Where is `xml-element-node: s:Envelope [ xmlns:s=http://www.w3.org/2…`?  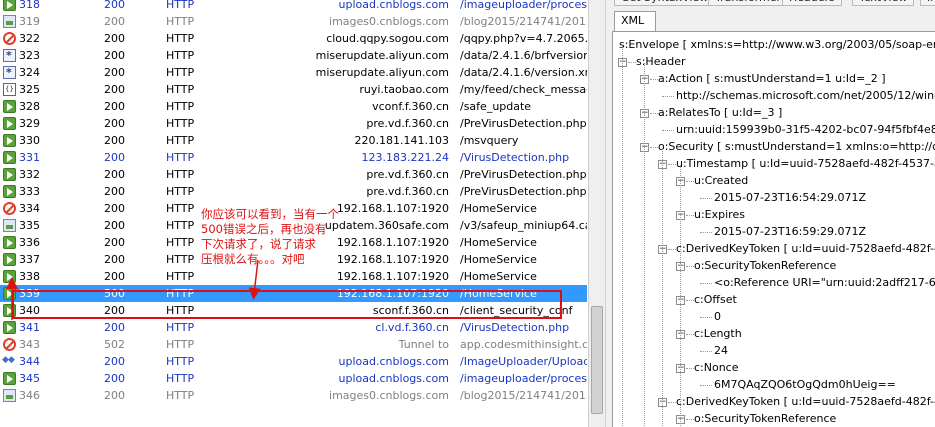
xml-element-node: s:Envelope [ xmlns:s=http://www.w3.org/2… is located at coordinates (777, 45).